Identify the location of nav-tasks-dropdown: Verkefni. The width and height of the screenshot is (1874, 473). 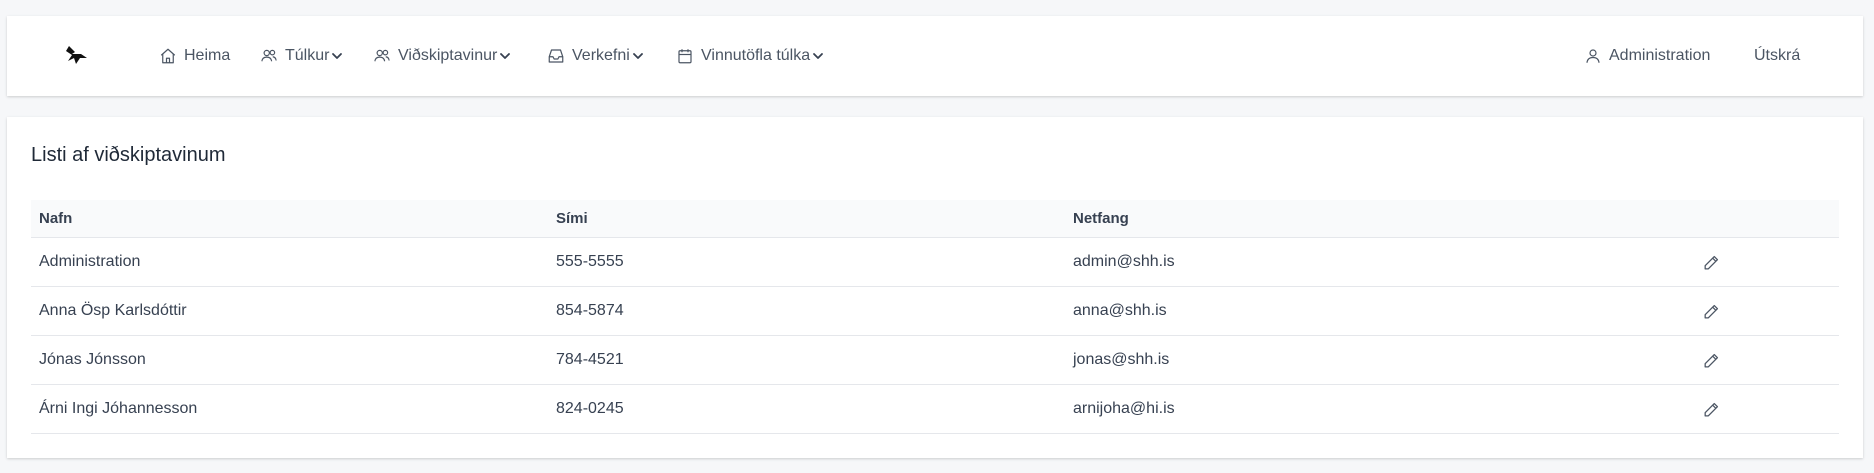
(595, 56).